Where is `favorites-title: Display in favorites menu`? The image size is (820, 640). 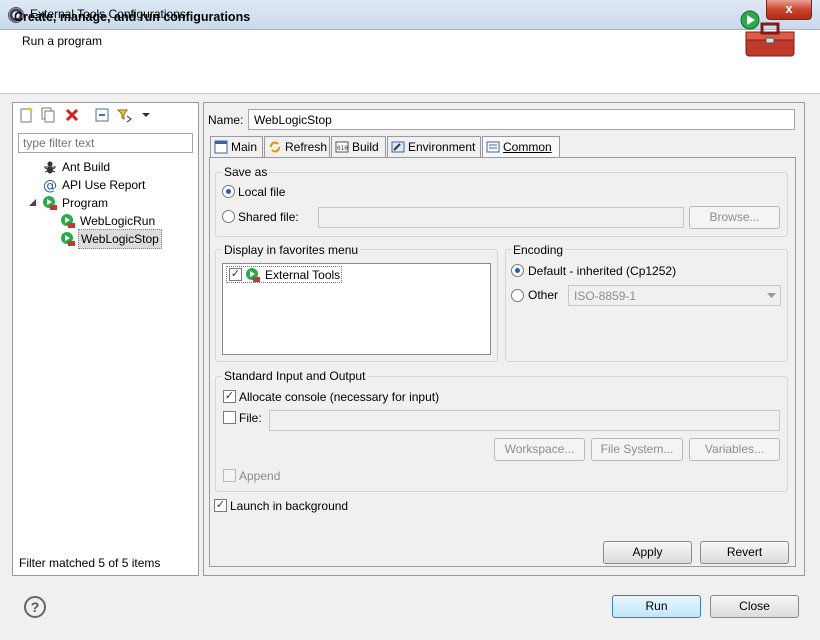
favorites-title: Display in favorites menu is located at coordinates (291, 250).